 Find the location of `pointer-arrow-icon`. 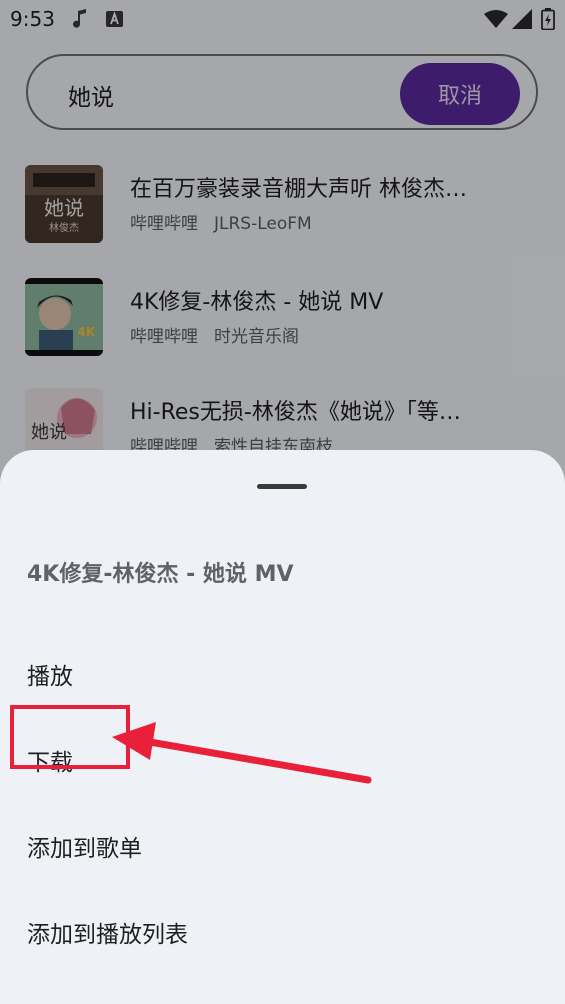

pointer-arrow-icon is located at coordinates (242, 753).